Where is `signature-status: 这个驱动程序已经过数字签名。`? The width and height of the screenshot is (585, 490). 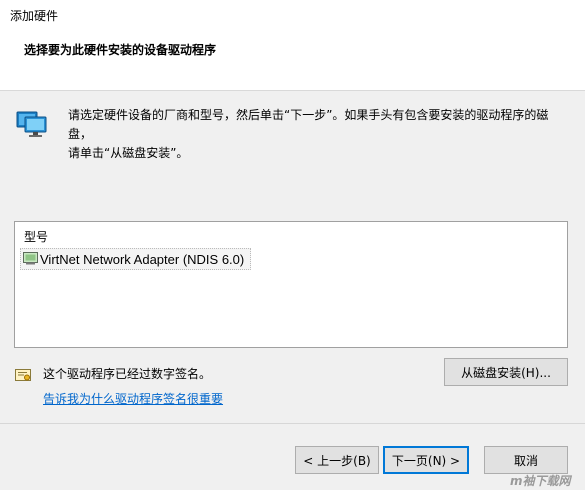
signature-status: 这个驱动程序已经过数字签名。 is located at coordinates (127, 374).